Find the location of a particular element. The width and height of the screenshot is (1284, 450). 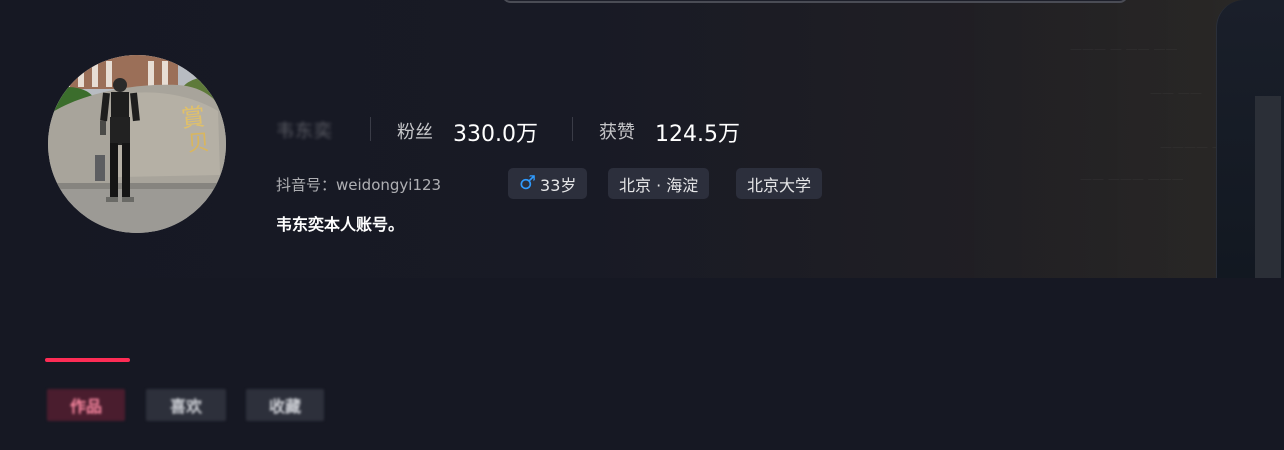

school-tag: 北京大学 is located at coordinates (779, 183).